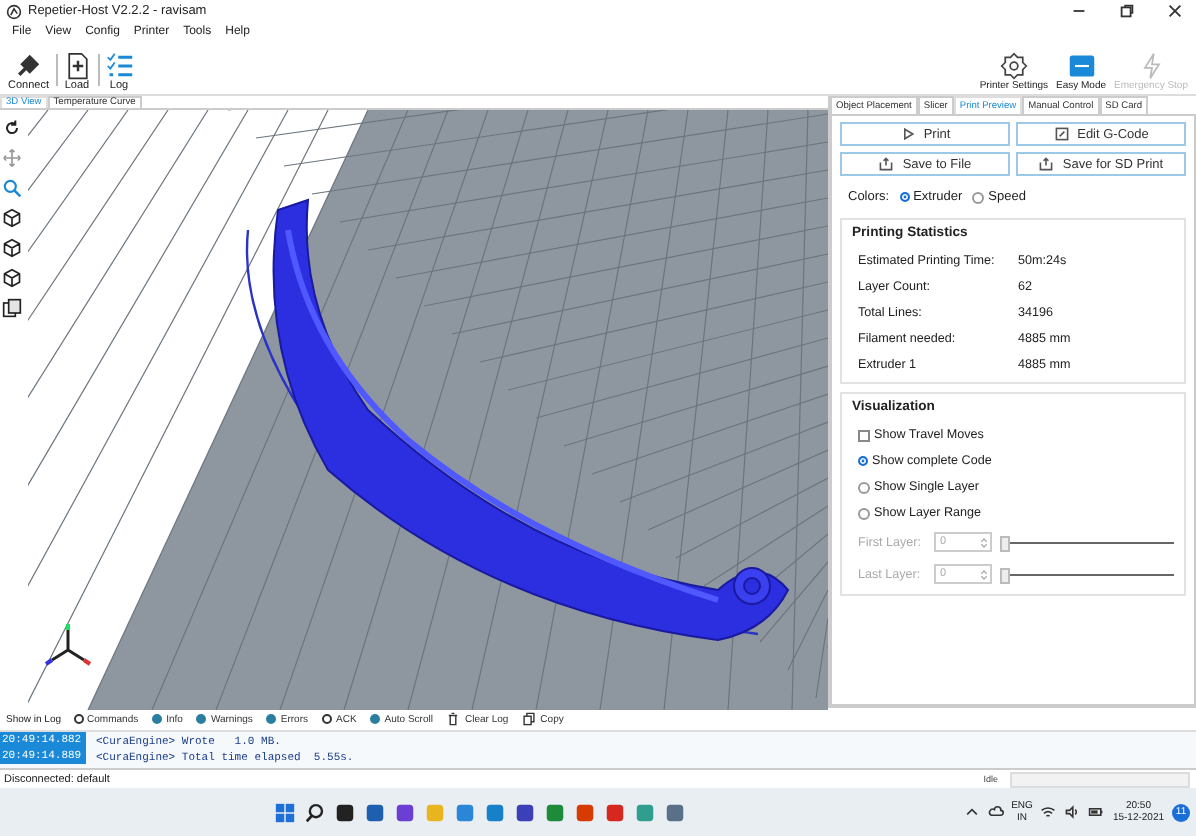 Image resolution: width=1196 pixels, height=836 pixels. Describe the element at coordinates (1013, 66) in the screenshot. I see `gear-icon` at that location.